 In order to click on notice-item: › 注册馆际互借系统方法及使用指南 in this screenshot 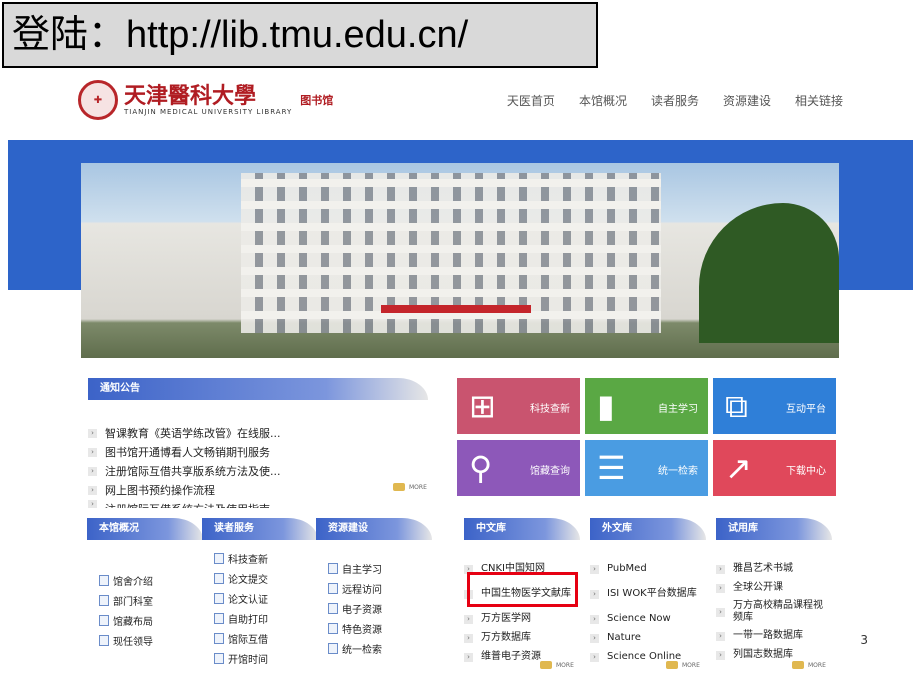, I will do `click(258, 504)`.